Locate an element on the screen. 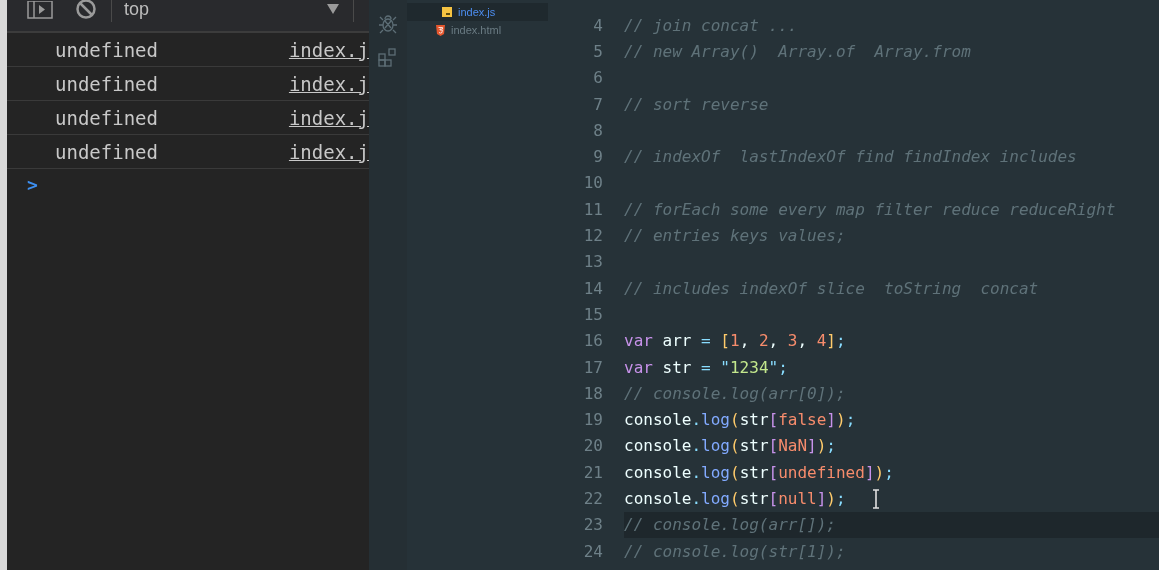 Image resolution: width=1159 pixels, height=570 pixels. line-number: 22 is located at coordinates (592, 498).